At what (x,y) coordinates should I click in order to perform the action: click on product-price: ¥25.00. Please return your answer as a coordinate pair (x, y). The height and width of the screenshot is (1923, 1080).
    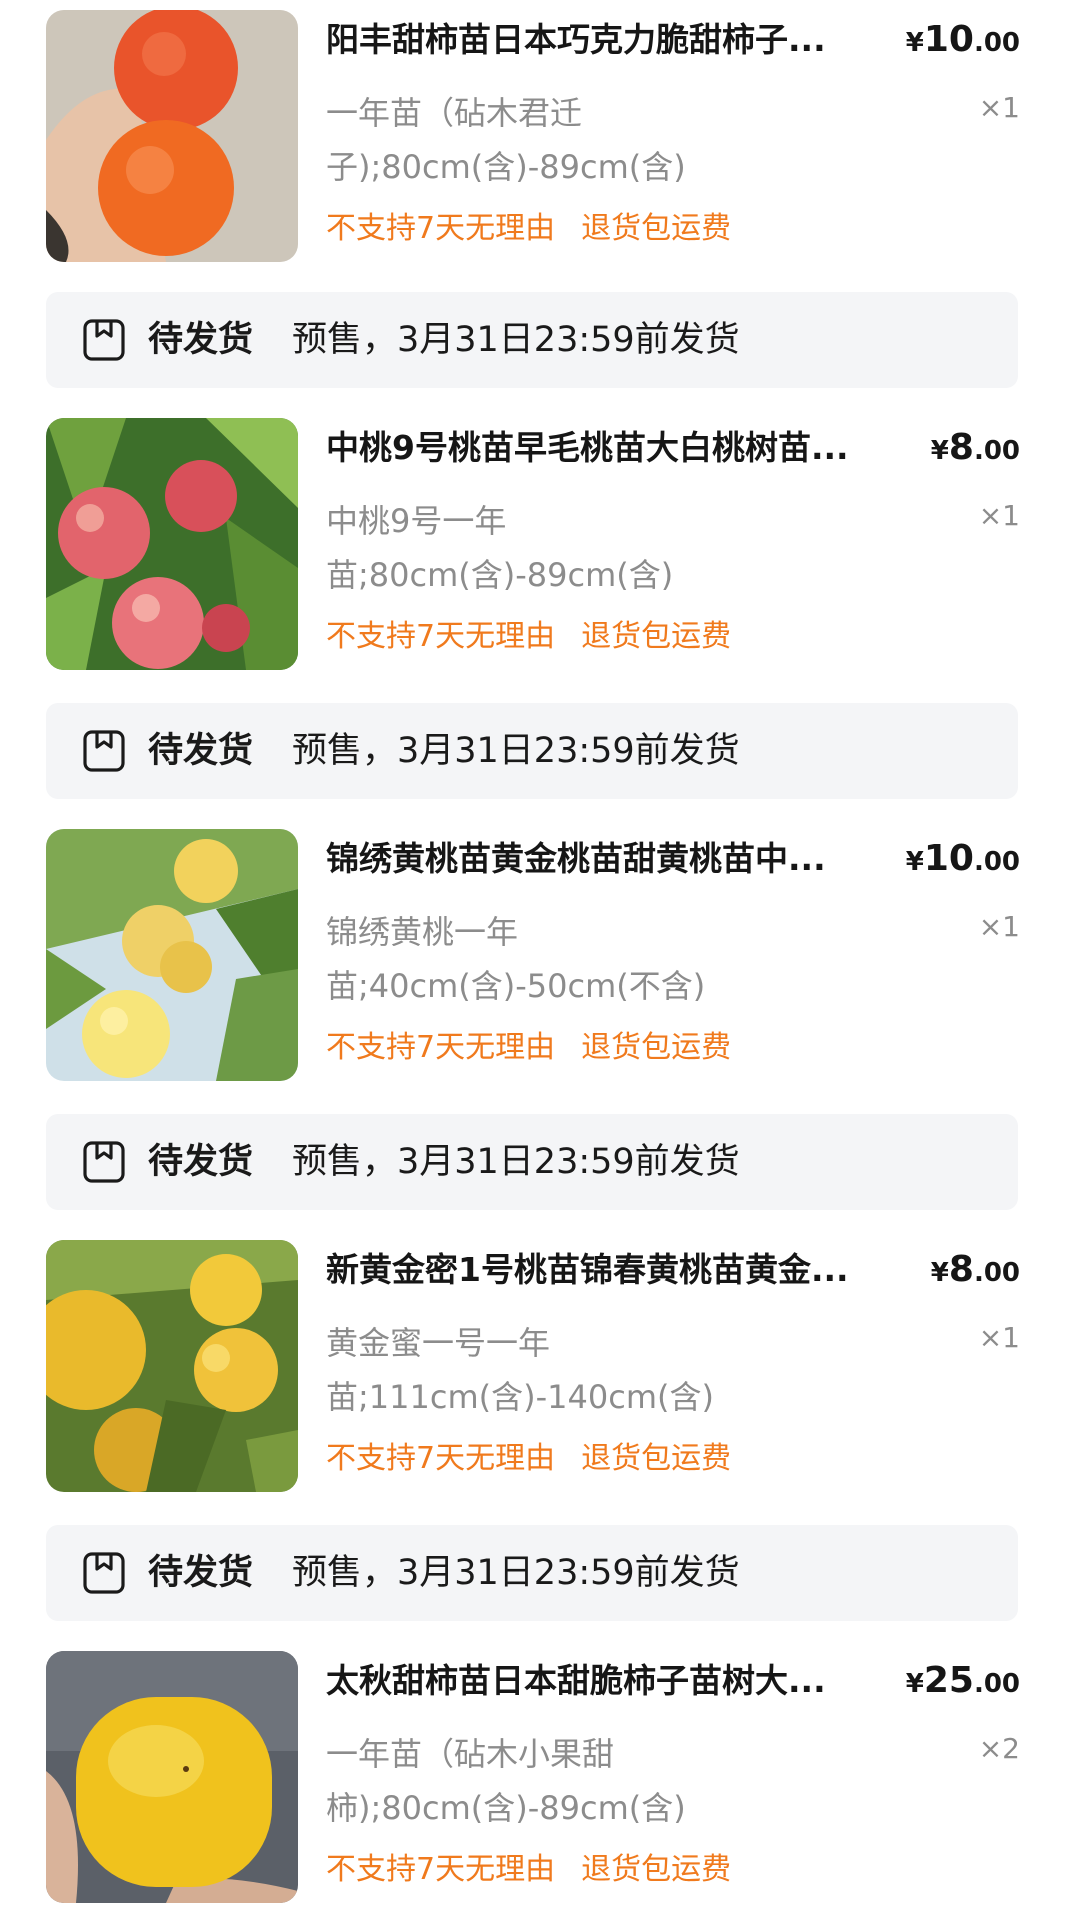
    Looking at the image, I should click on (963, 1684).